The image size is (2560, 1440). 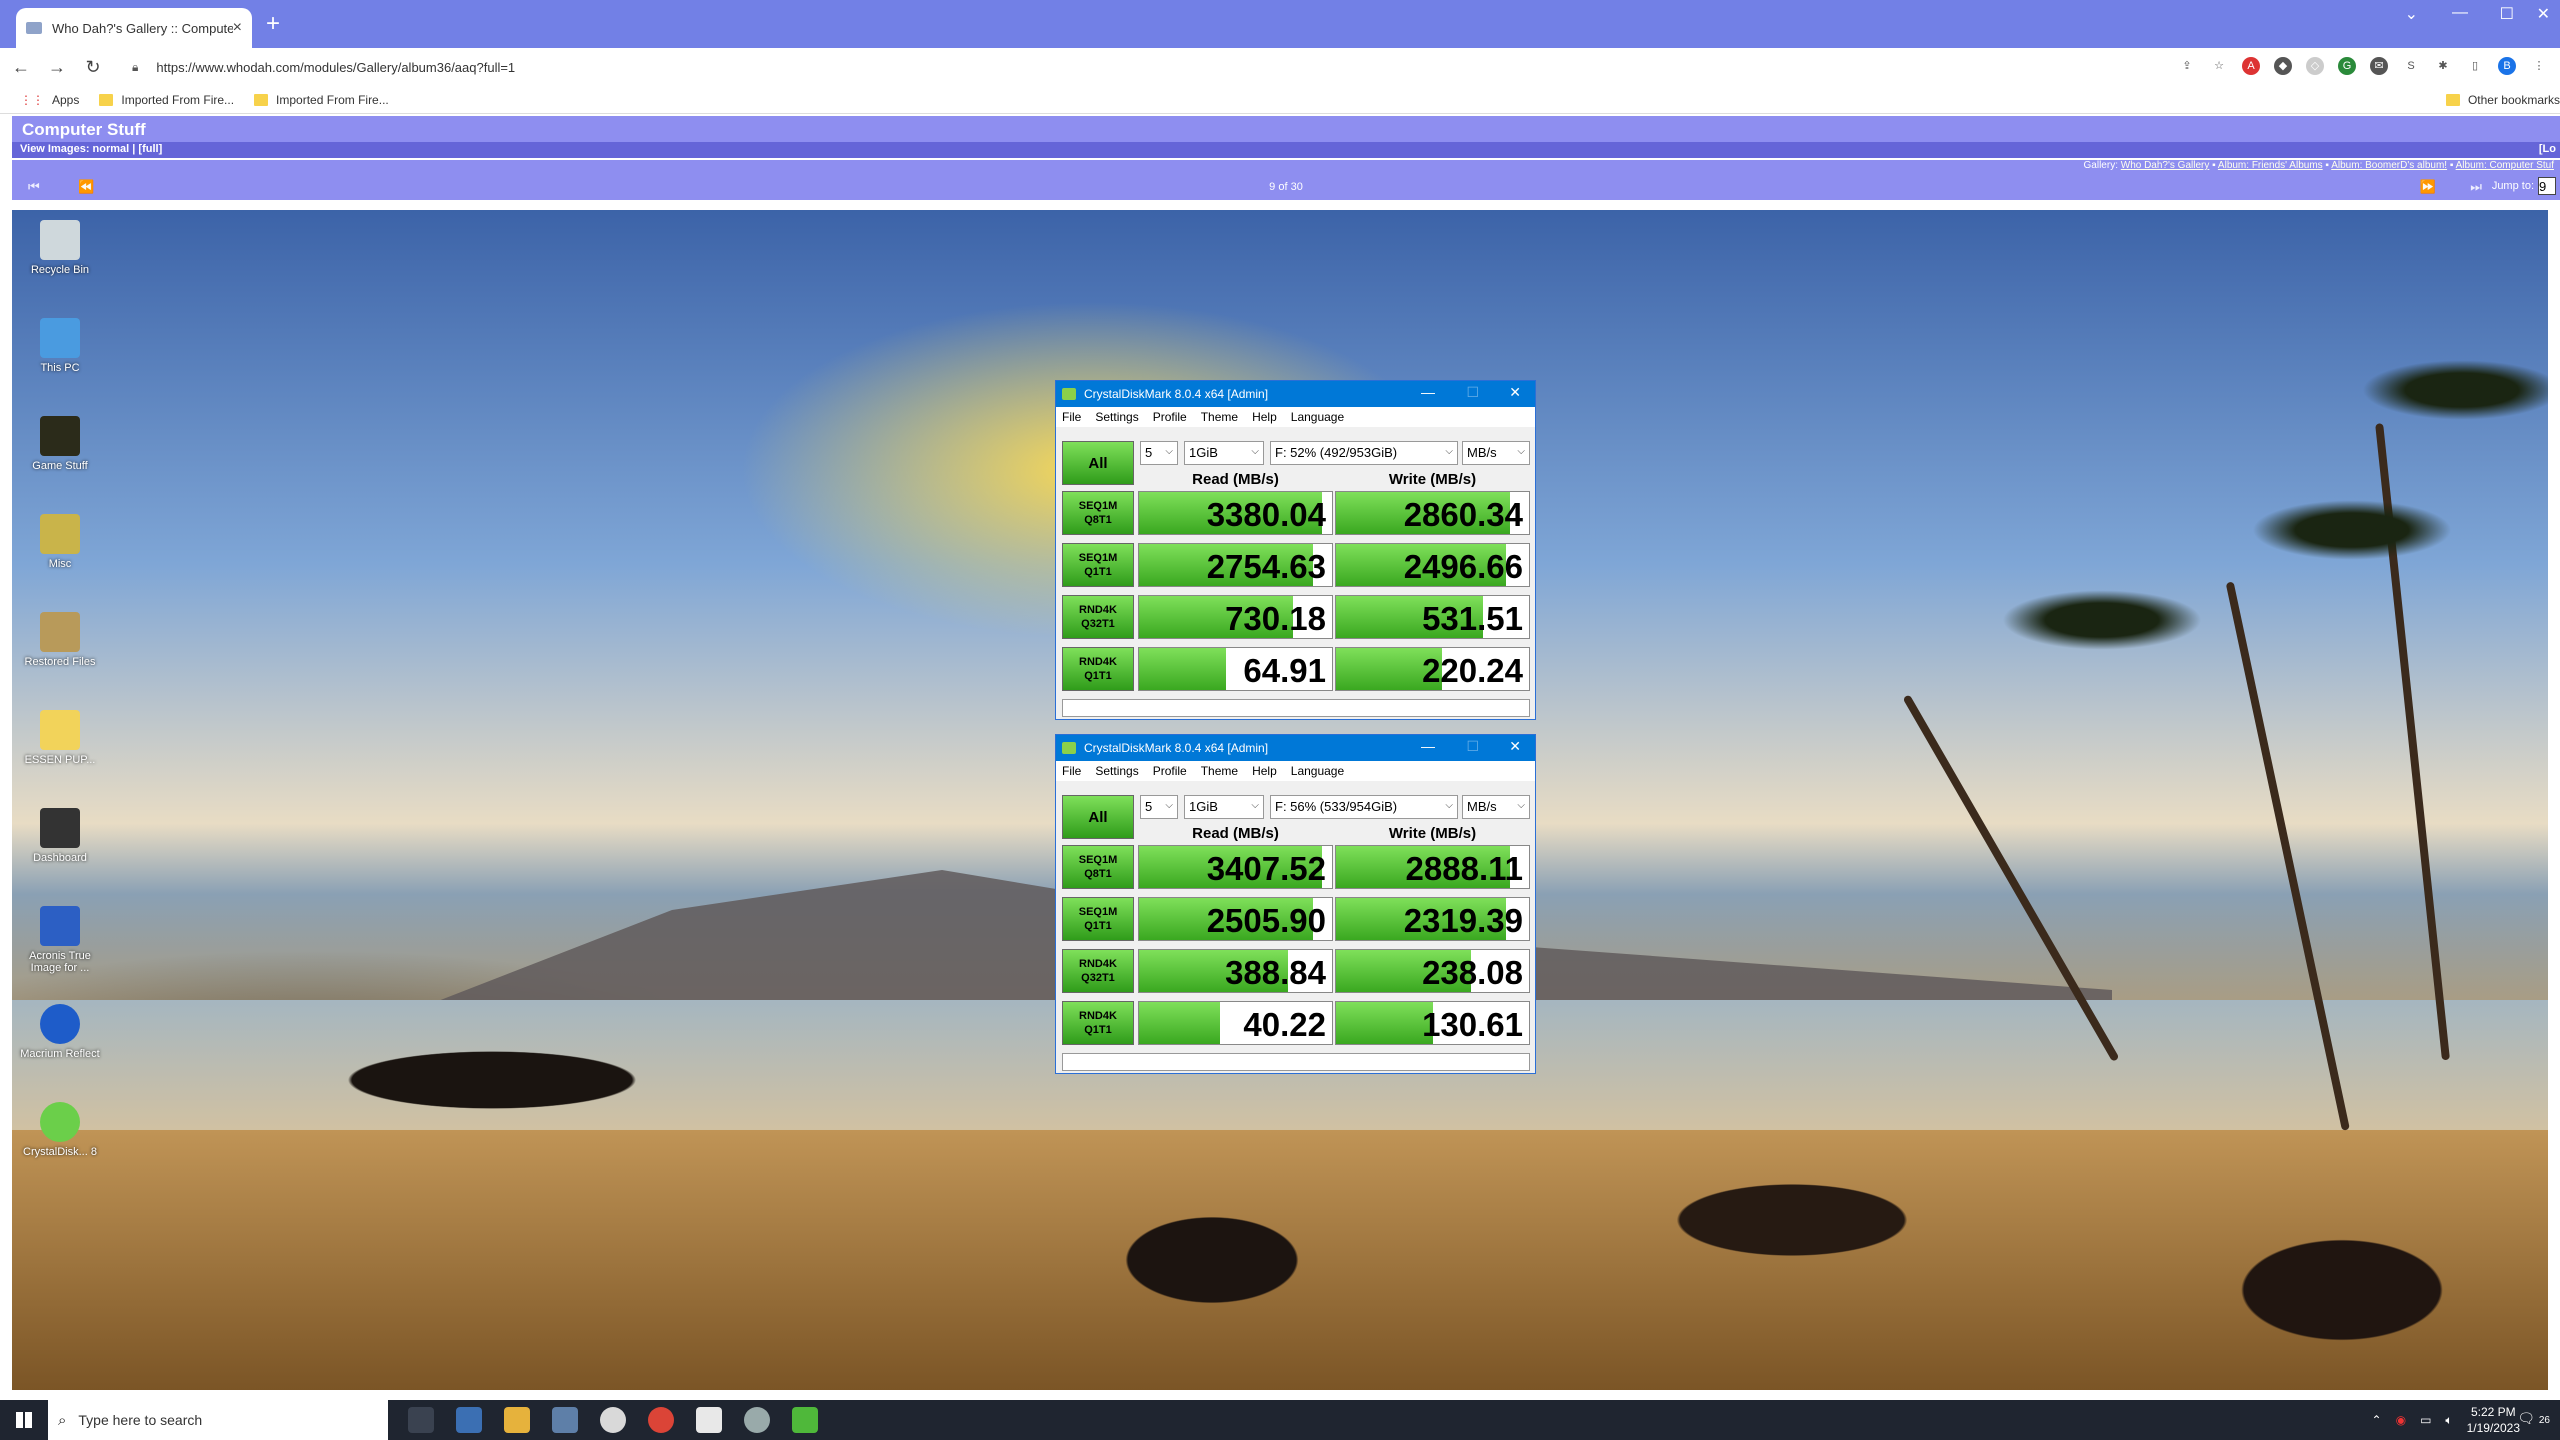 What do you see at coordinates (2493, 1420) in the screenshot?
I see `clock: 5:22 PM 1/19/2023` at bounding box center [2493, 1420].